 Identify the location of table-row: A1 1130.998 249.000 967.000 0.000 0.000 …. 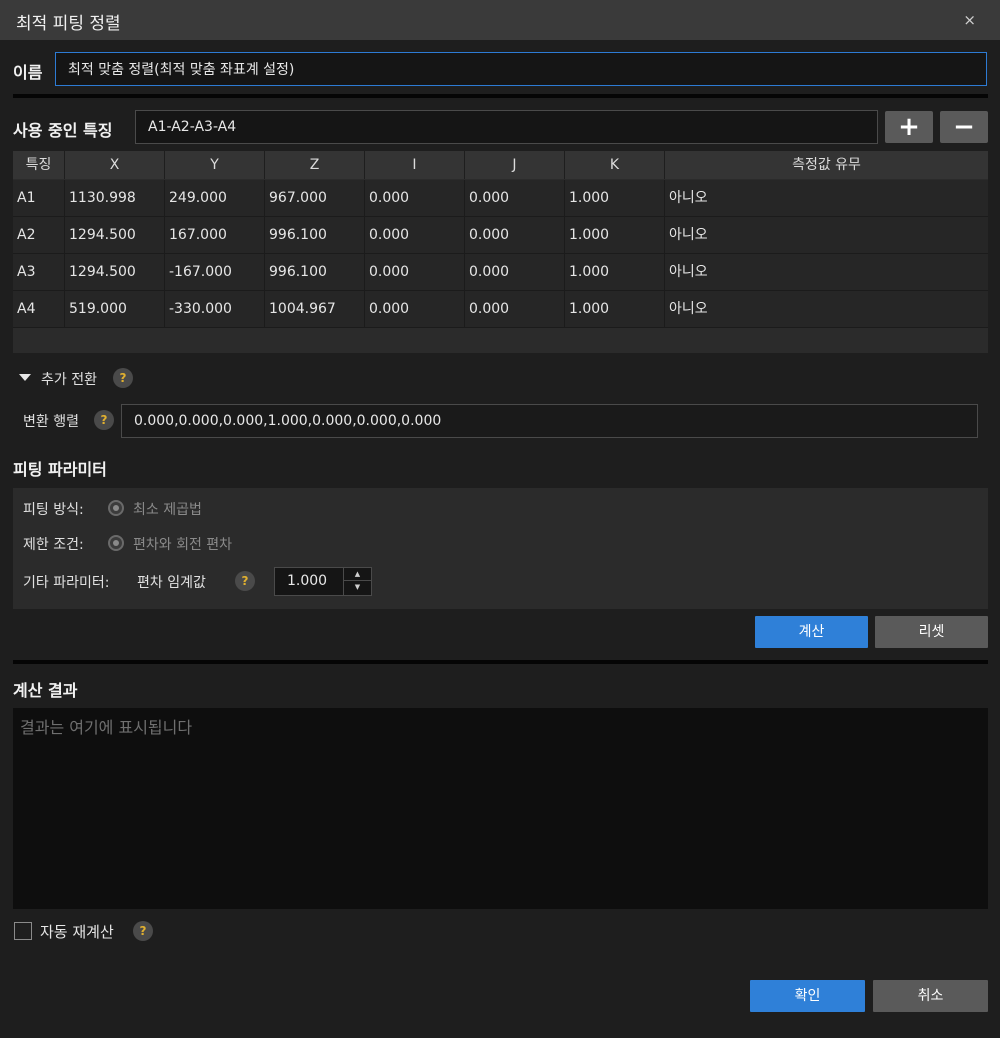
(500, 198).